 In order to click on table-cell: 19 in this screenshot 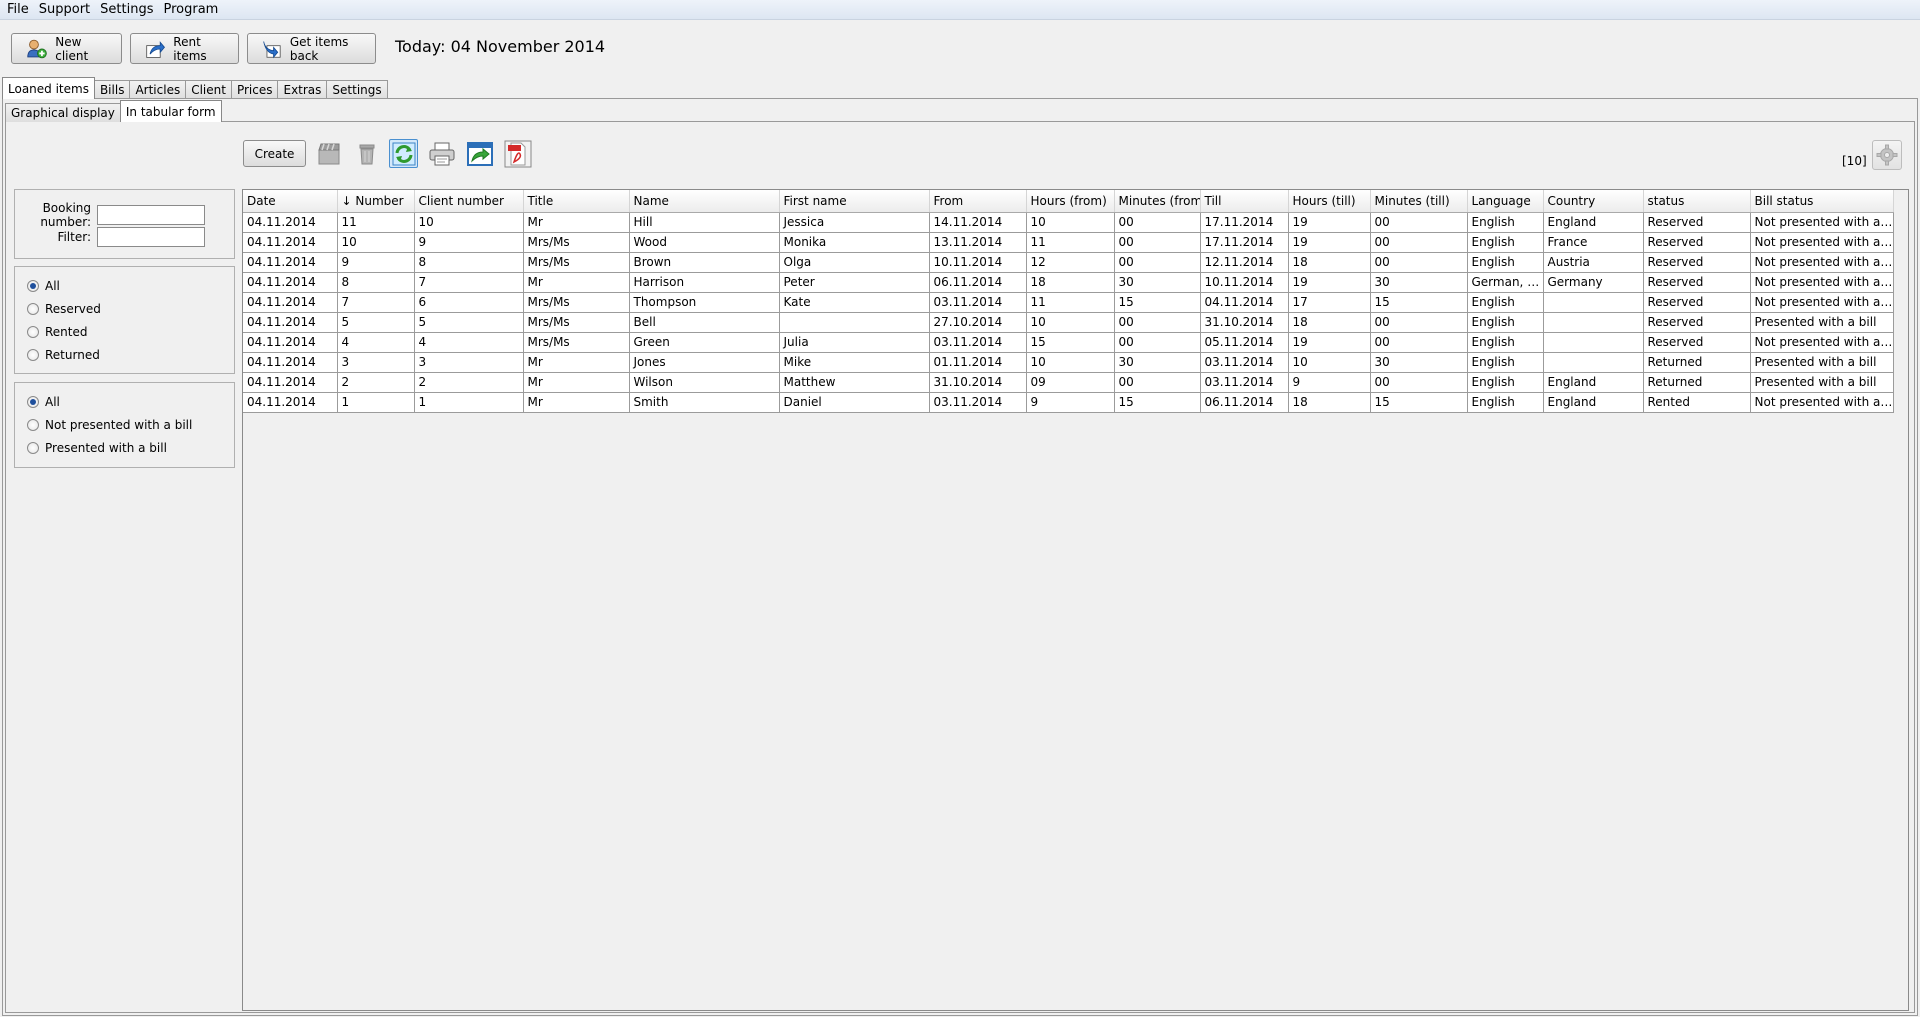, I will do `click(1329, 242)`.